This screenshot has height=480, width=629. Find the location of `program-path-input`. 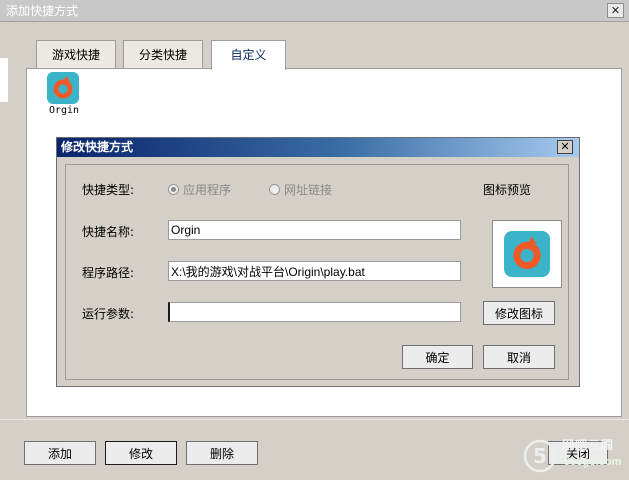

program-path-input is located at coordinates (314, 271).